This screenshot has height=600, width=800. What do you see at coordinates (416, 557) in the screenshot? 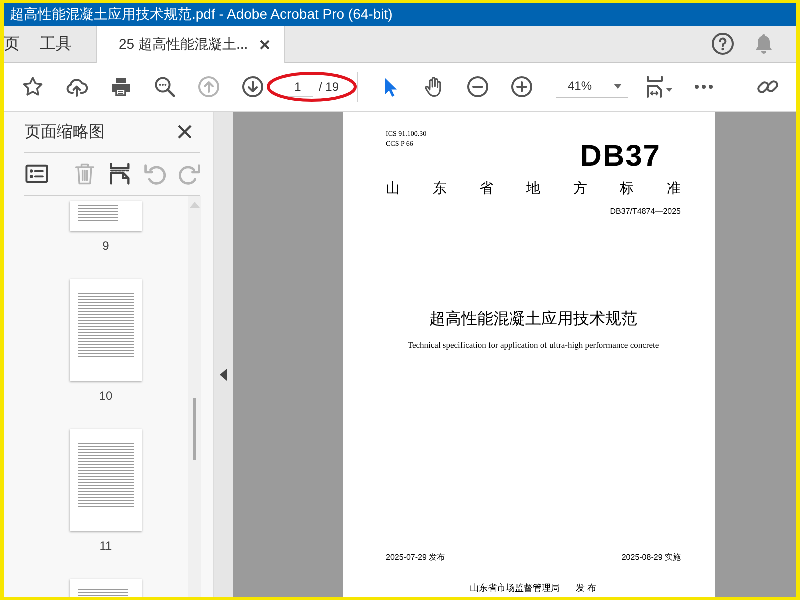
I see `issue-date: 2025-07-29 发布` at bounding box center [416, 557].